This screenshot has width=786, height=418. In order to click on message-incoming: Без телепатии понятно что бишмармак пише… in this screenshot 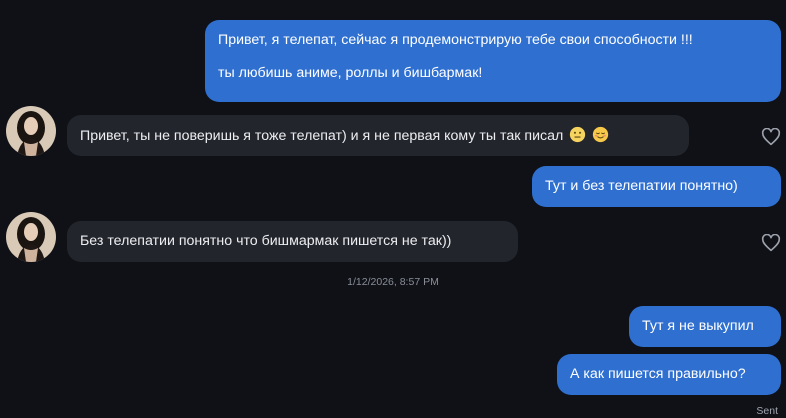, I will do `click(292, 241)`.